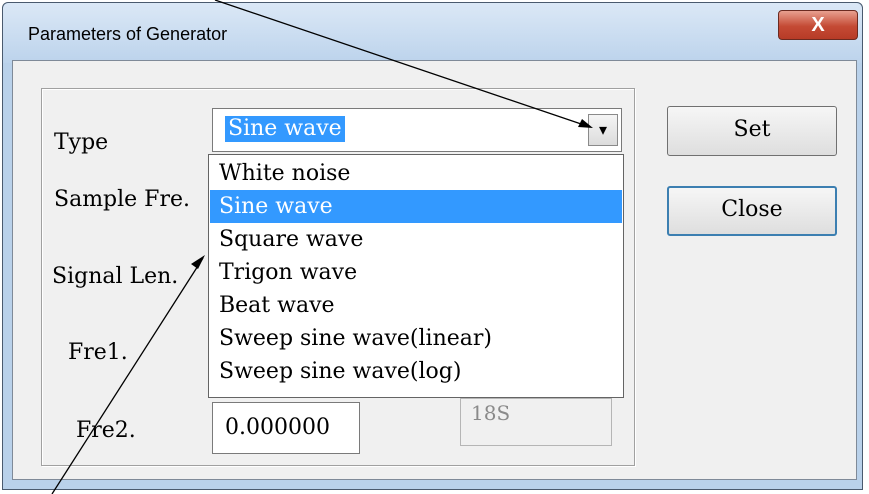 This screenshot has width=869, height=494. Describe the element at coordinates (127, 375) in the screenshot. I see `annotation-arrow-line-bottom` at that location.